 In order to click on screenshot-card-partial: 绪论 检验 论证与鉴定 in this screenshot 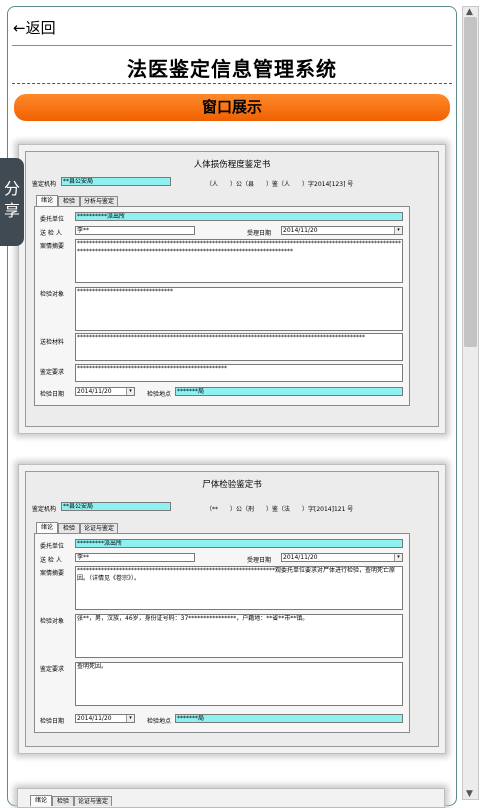, I will do `click(231, 798)`.